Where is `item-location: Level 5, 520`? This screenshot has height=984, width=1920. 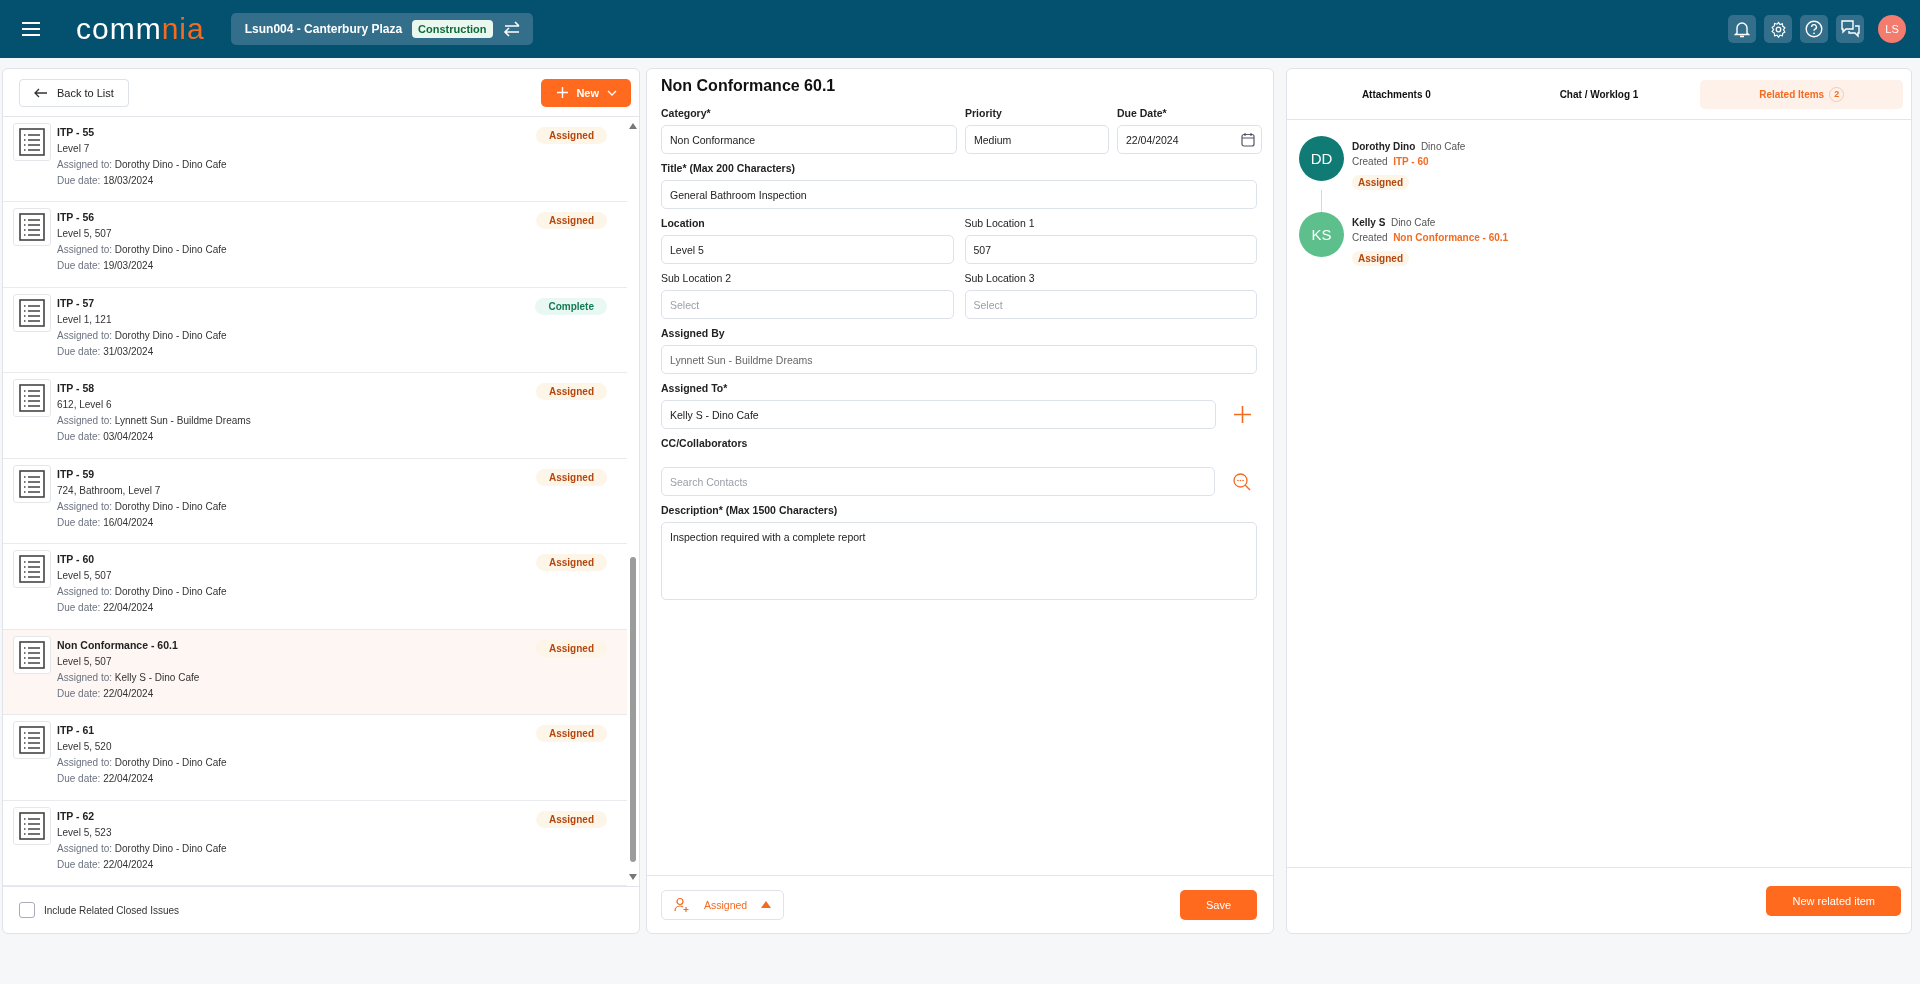
item-location: Level 5, 520 is located at coordinates (85, 747).